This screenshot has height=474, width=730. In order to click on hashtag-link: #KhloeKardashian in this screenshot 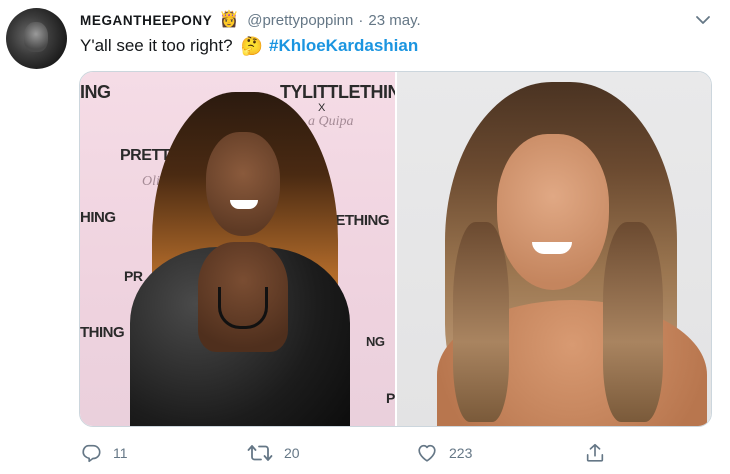, I will do `click(343, 46)`.